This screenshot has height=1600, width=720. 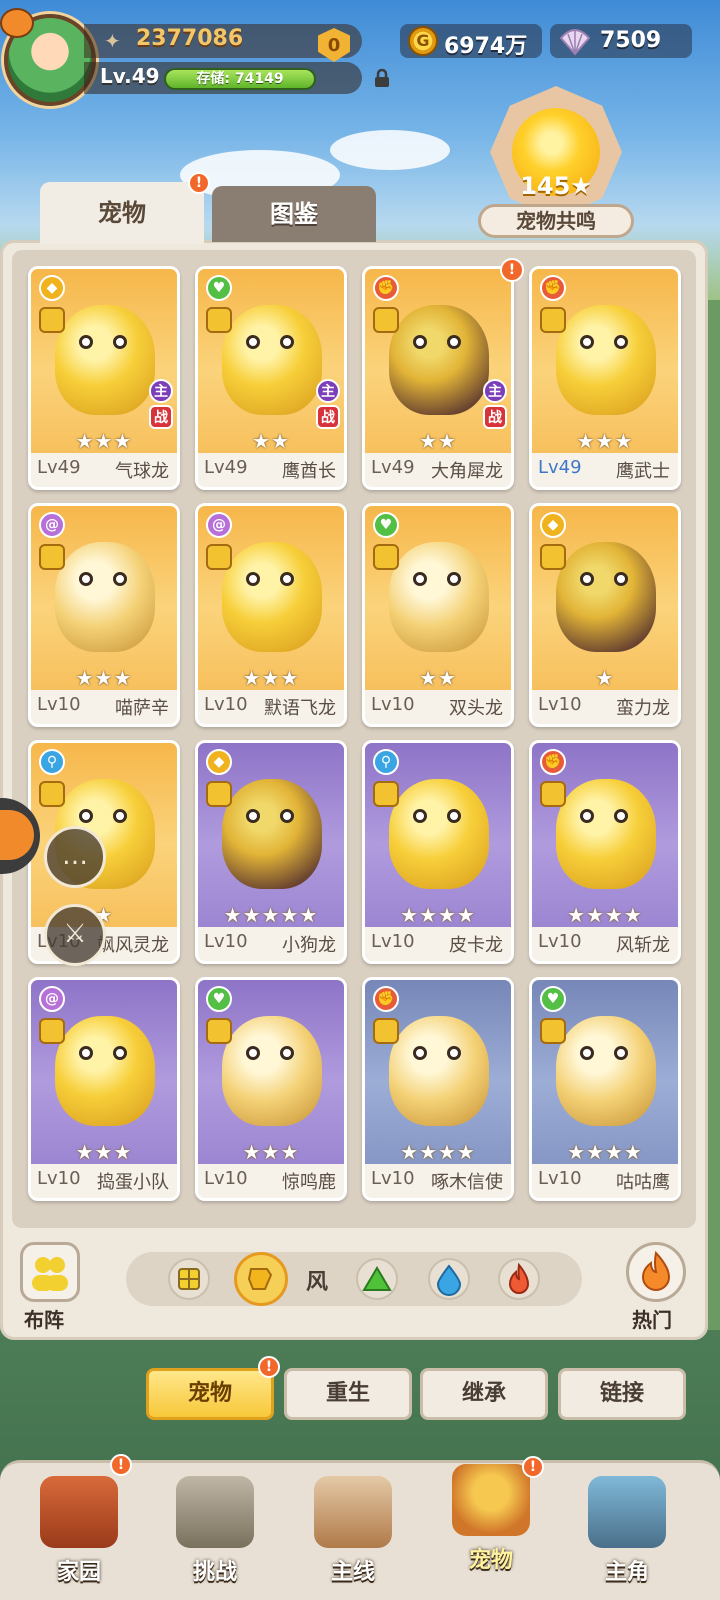 I want to click on pet-stars: ★★★★★, so click(x=271, y=915).